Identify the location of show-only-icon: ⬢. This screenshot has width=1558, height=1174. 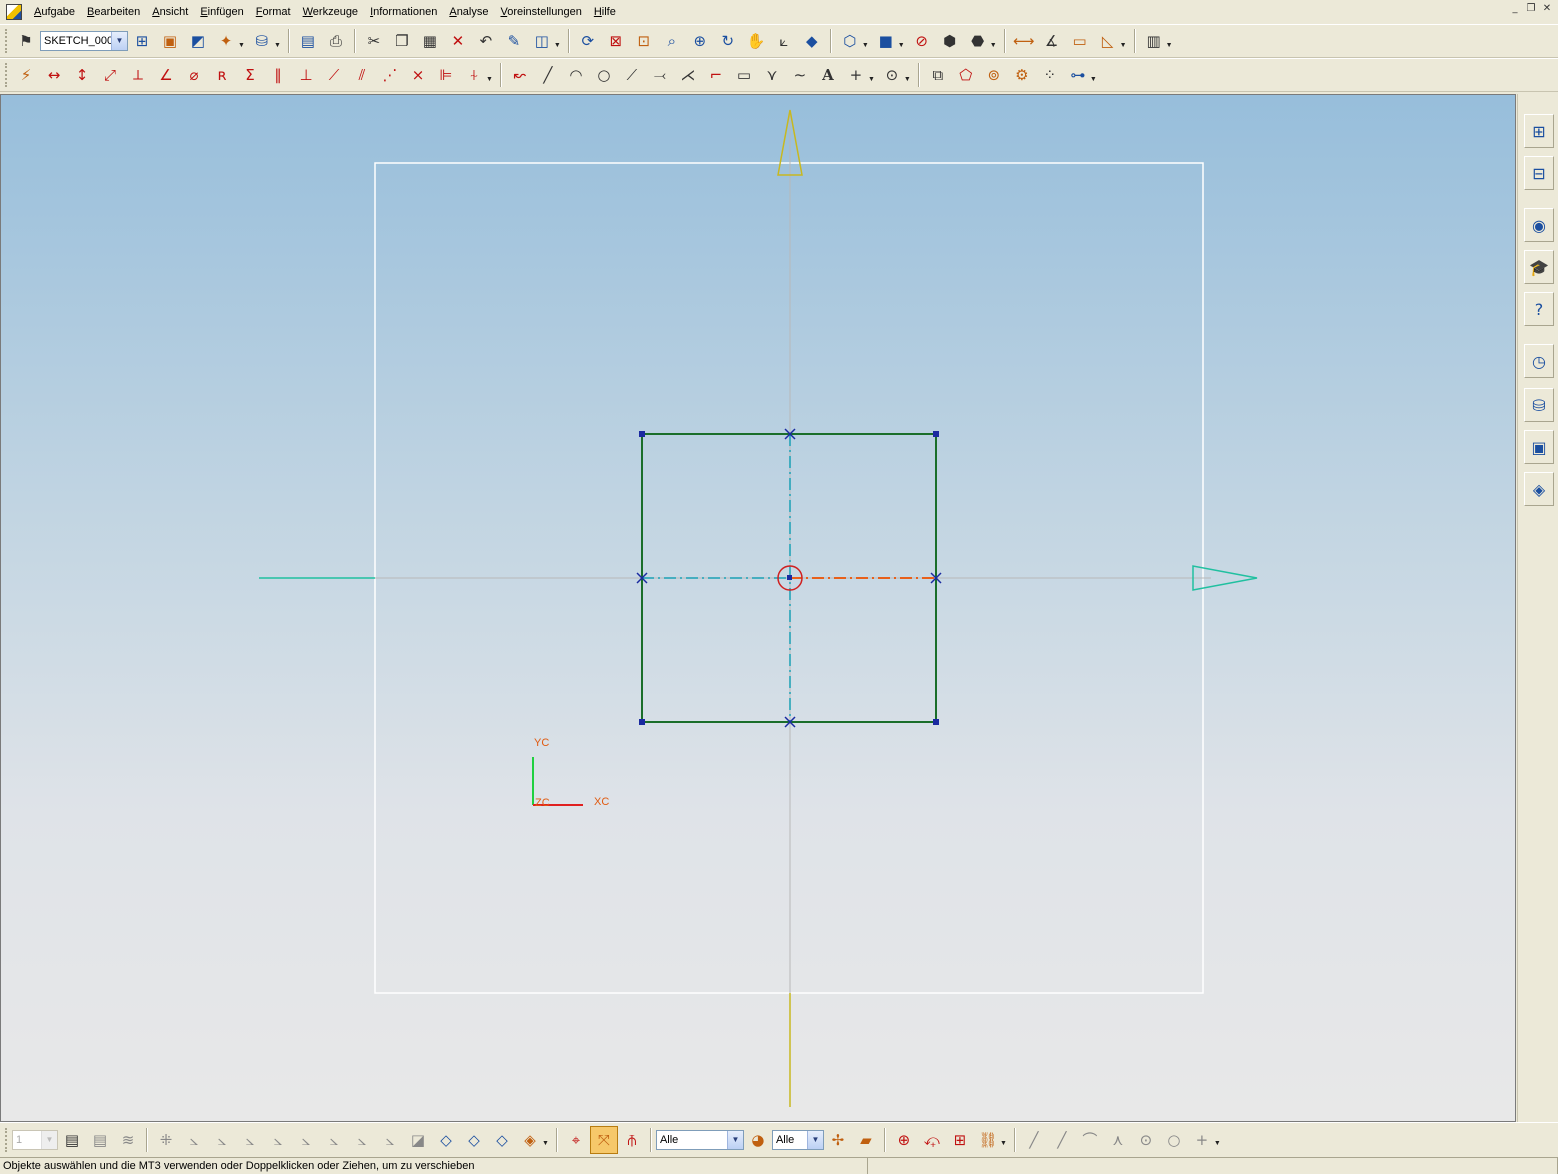
(950, 41).